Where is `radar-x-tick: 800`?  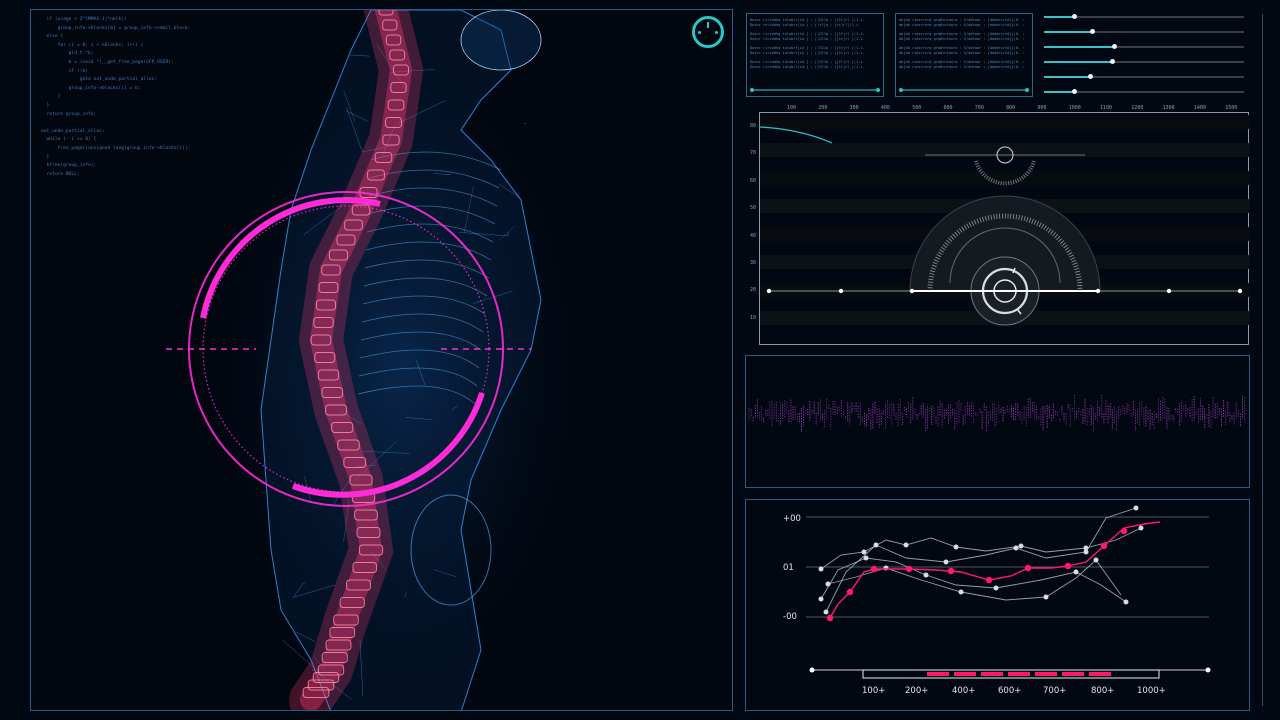
radar-x-tick: 800 is located at coordinates (1011, 108).